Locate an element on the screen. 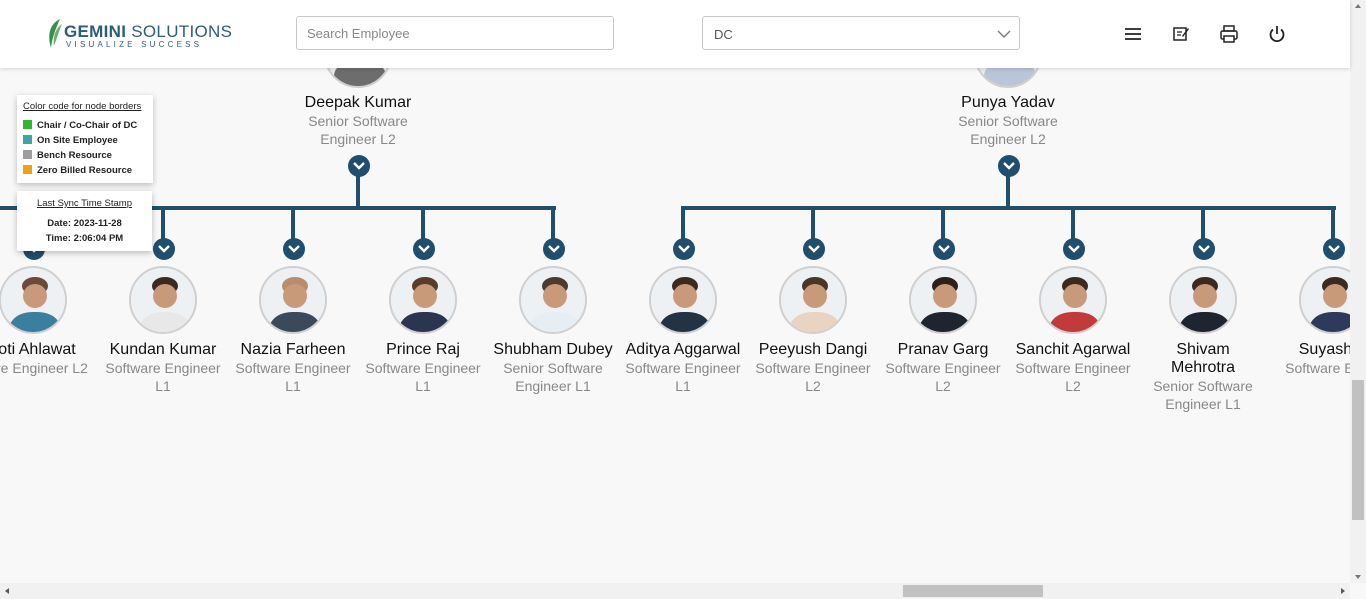 The width and height of the screenshot is (1366, 599). logo-brand: GEMINI SOLUTIONS is located at coordinates (148, 31).